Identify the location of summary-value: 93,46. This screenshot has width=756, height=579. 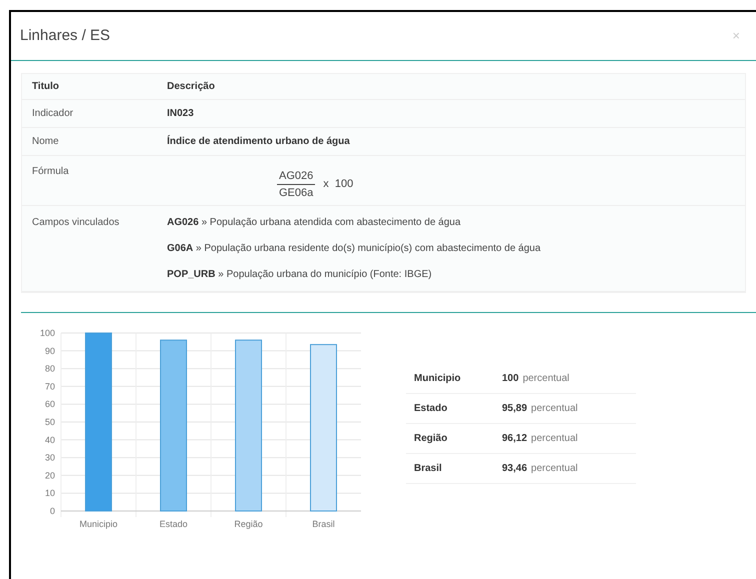
(515, 469).